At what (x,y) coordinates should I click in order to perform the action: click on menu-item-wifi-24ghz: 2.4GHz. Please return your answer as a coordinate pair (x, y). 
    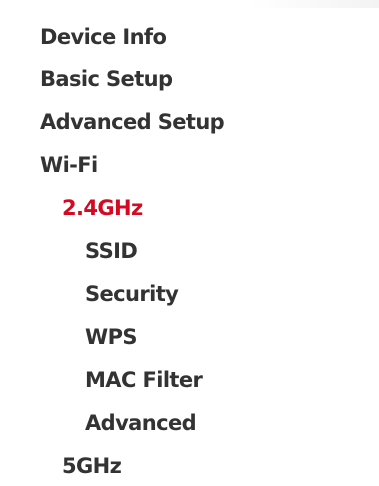
    Looking at the image, I should click on (102, 208).